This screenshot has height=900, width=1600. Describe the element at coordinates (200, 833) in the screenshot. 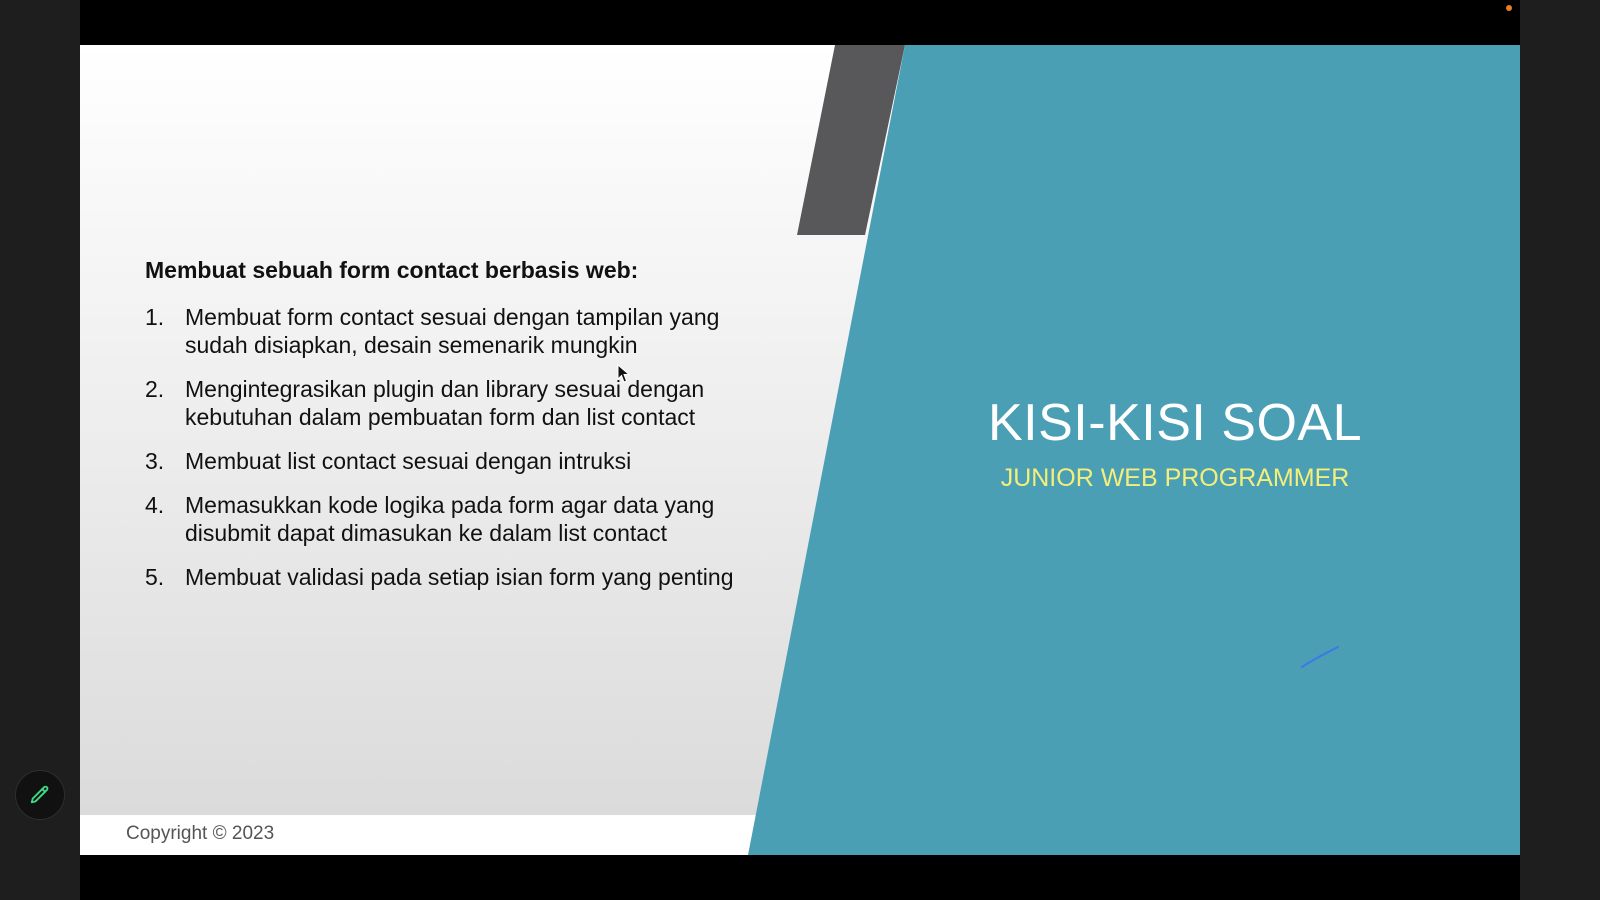

I see `copyright-text: Copyright © 2023` at that location.